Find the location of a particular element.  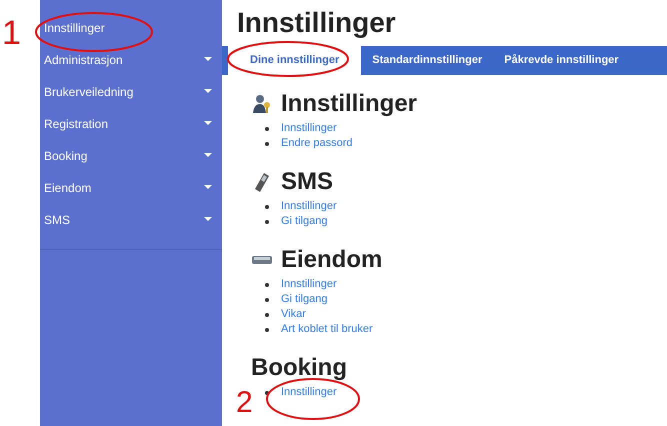

link: Endre passord is located at coordinates (317, 143).